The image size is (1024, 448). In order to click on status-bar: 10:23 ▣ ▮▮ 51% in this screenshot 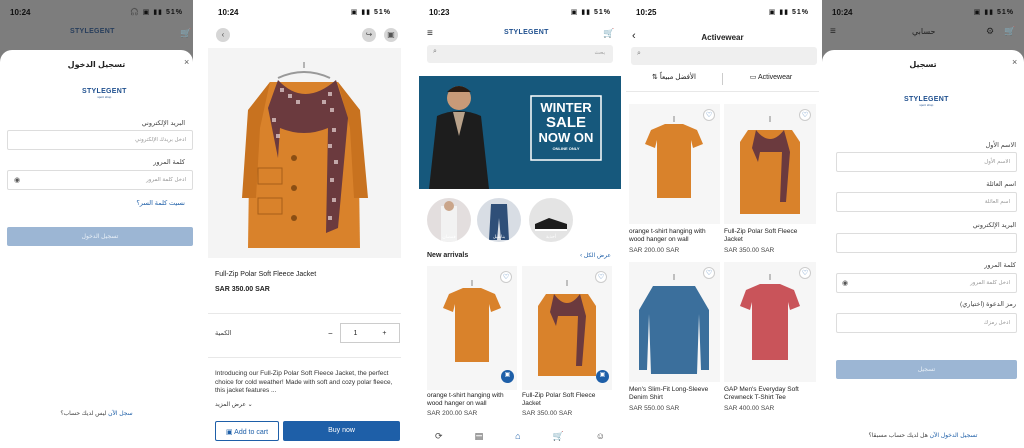, I will do `click(520, 12)`.